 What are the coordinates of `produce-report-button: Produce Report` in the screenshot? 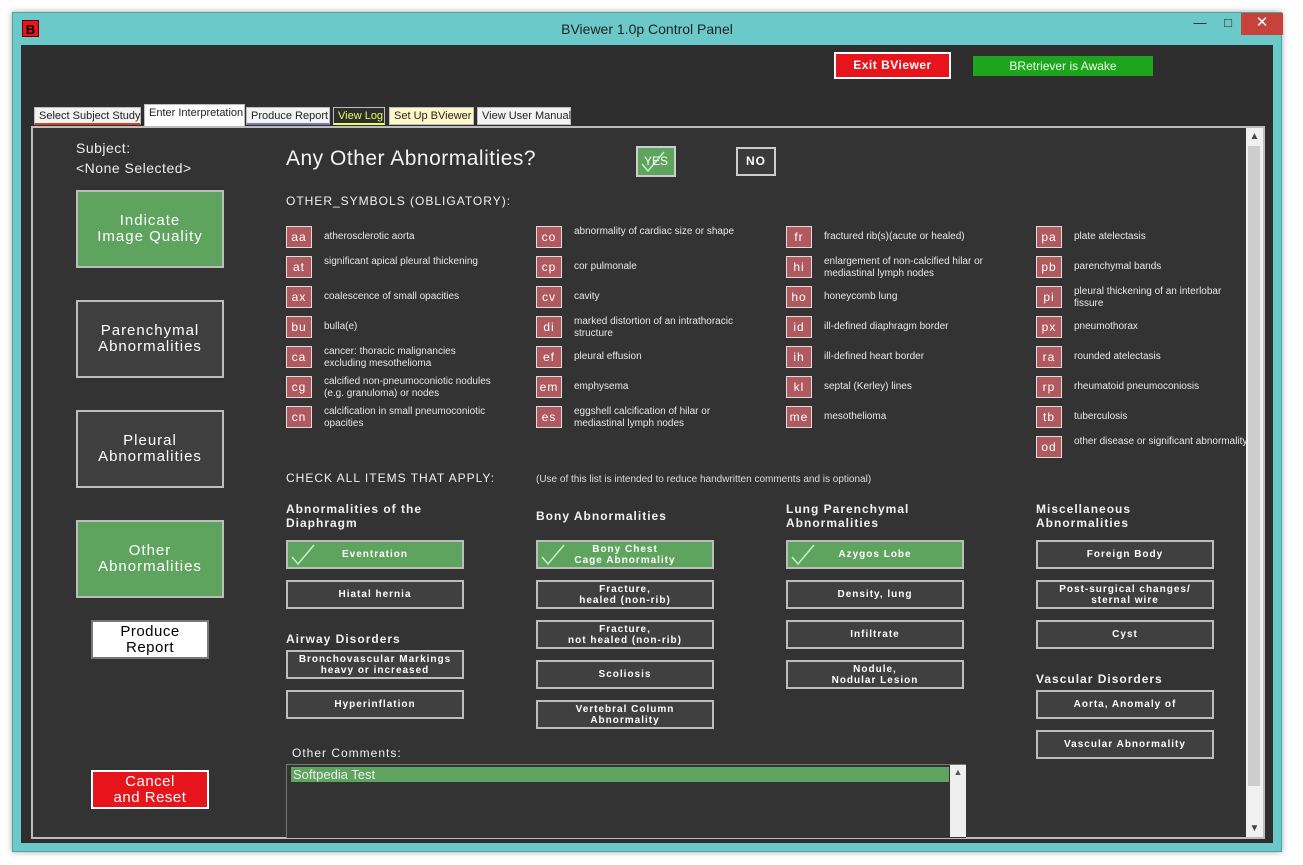 It's located at (150, 639).